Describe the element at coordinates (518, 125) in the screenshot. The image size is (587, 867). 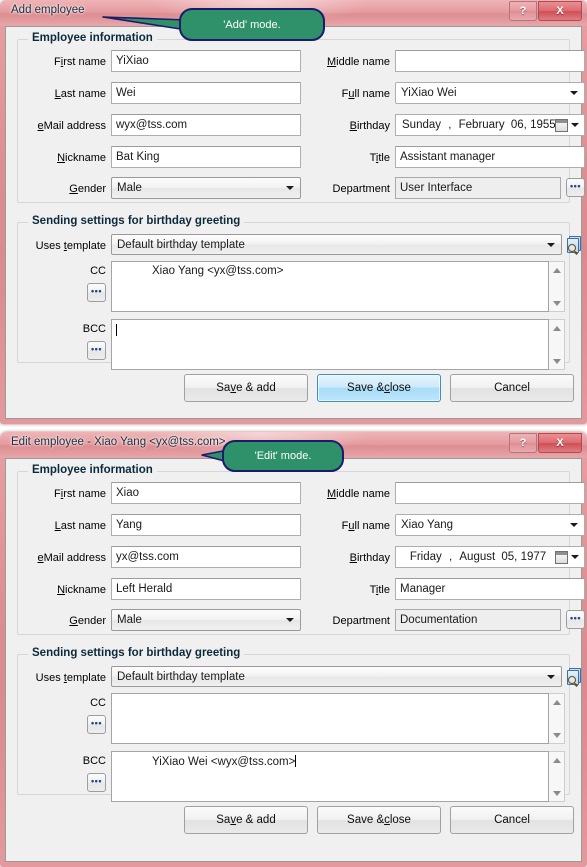
I see `birthday-day: 06,` at that location.